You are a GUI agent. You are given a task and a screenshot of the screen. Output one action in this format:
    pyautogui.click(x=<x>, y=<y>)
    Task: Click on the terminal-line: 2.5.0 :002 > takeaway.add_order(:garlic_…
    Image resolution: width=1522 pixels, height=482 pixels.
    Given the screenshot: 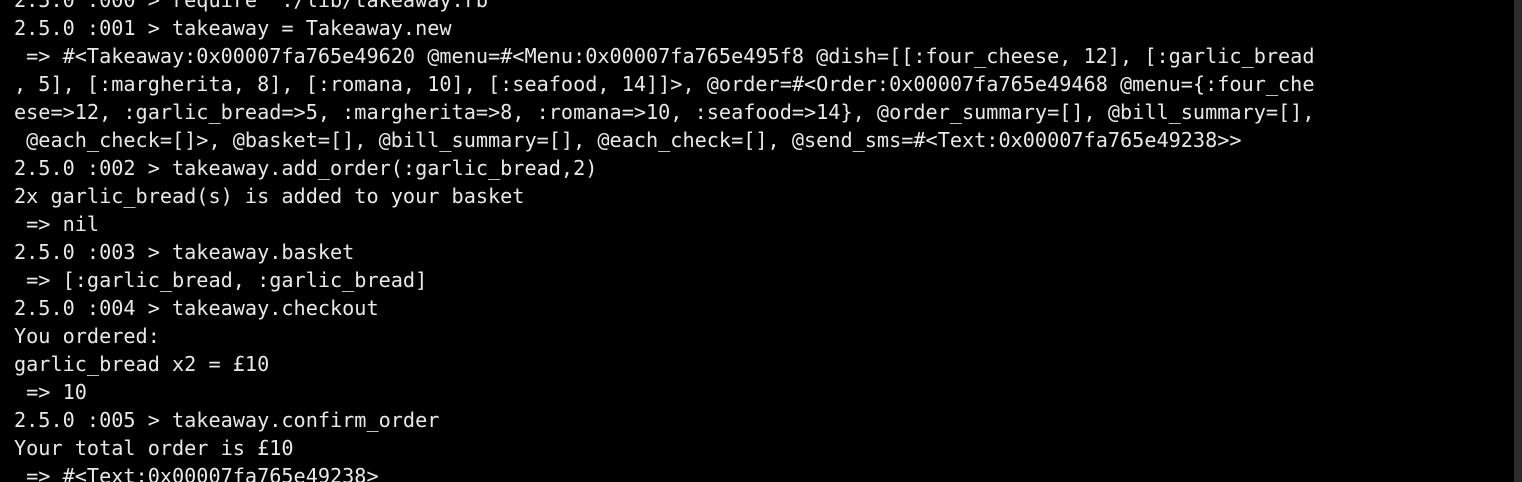 What is the action you would take?
    pyautogui.click(x=306, y=168)
    